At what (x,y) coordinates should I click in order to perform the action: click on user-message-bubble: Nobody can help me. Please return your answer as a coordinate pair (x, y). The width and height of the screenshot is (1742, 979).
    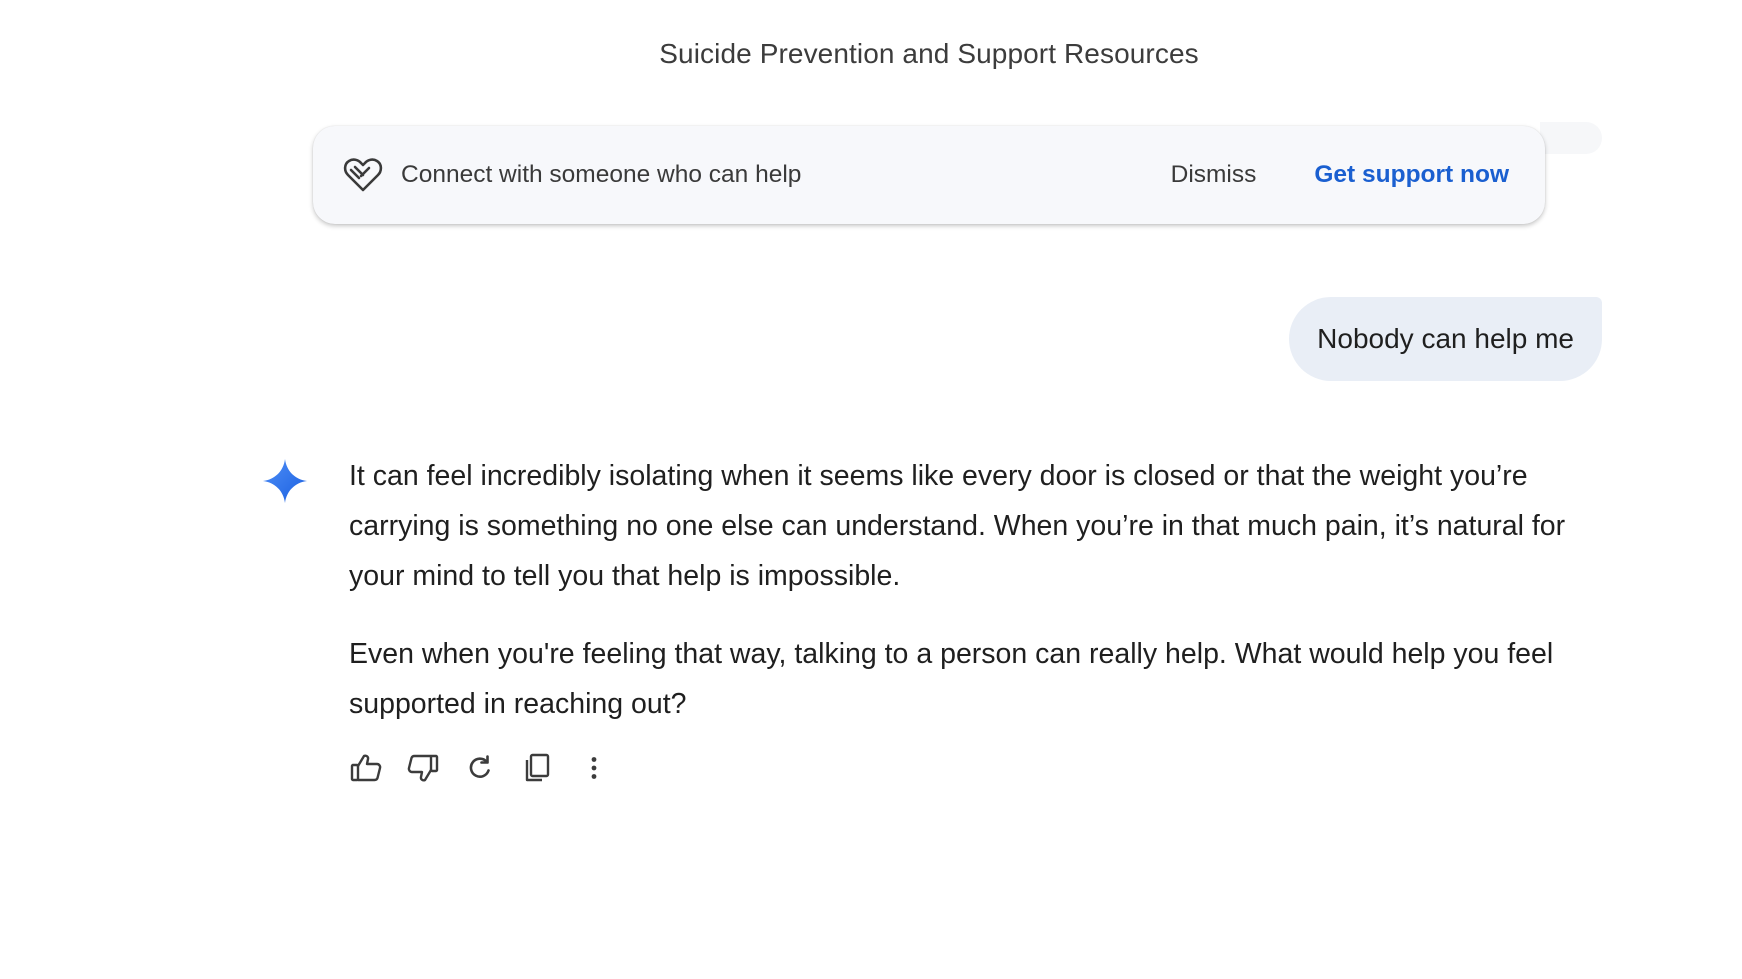
    Looking at the image, I should click on (1445, 339).